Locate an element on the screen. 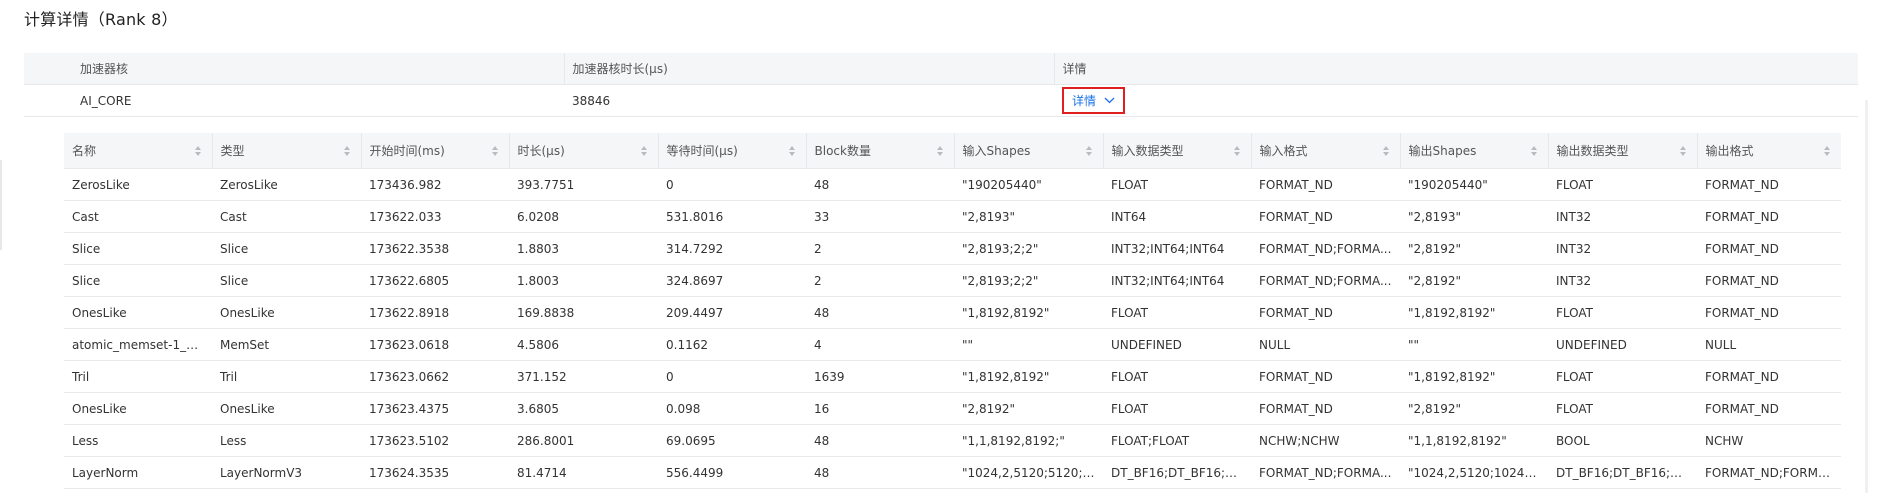  cell-input-shapes: "190205440" is located at coordinates (1028, 184).